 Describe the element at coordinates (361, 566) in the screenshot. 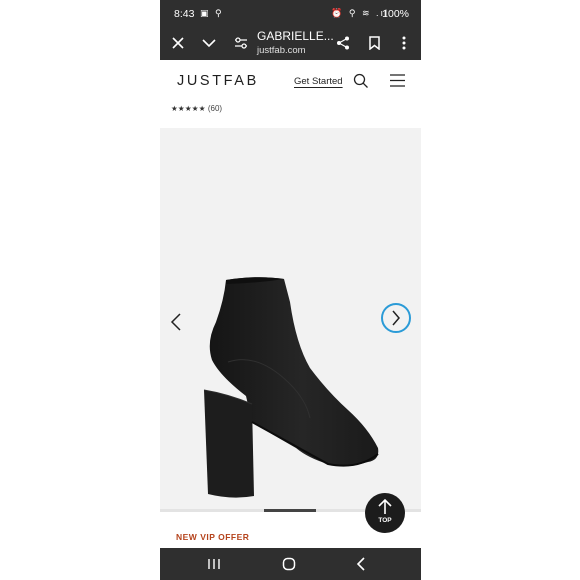

I see `back-icon` at that location.